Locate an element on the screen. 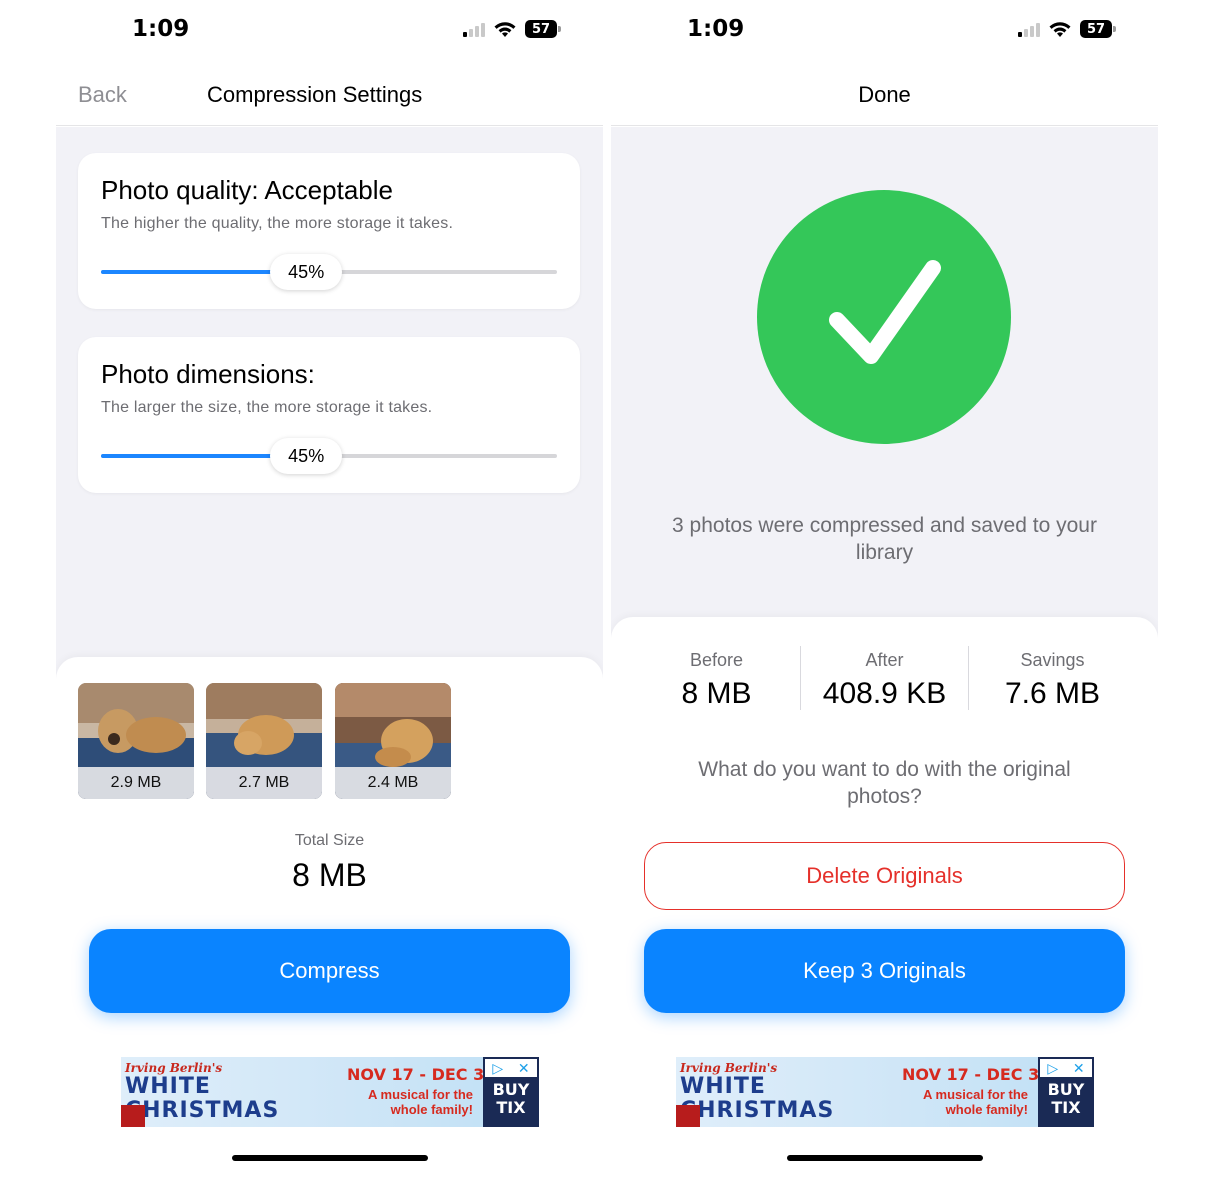 This screenshot has height=1183, width=1216. total-size-label: Total Size is located at coordinates (329, 840).